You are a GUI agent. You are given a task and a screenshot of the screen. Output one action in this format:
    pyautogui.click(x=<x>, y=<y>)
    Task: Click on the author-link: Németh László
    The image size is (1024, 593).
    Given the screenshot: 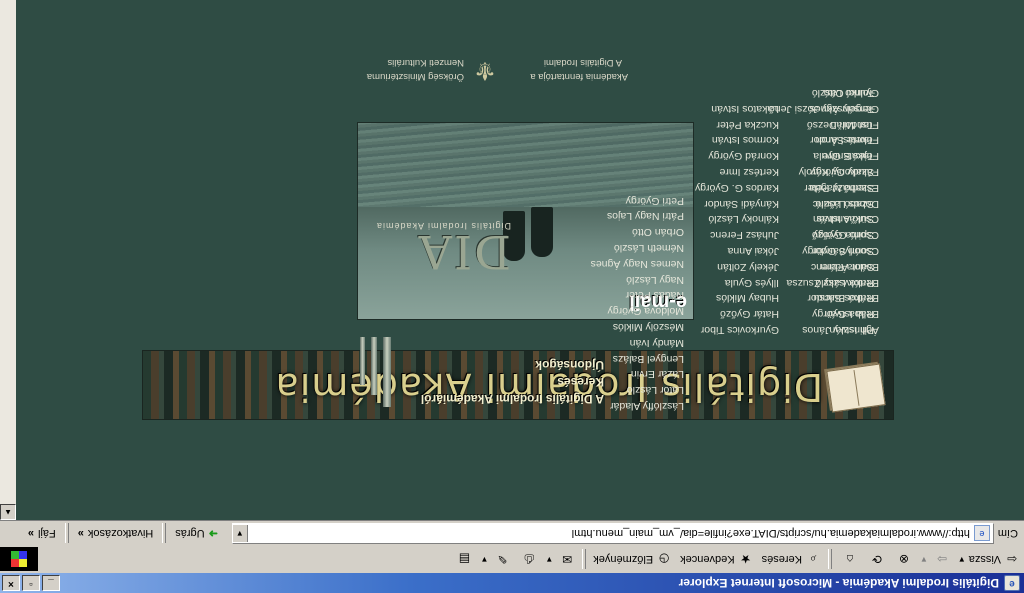 What is the action you would take?
    pyautogui.click(x=637, y=247)
    